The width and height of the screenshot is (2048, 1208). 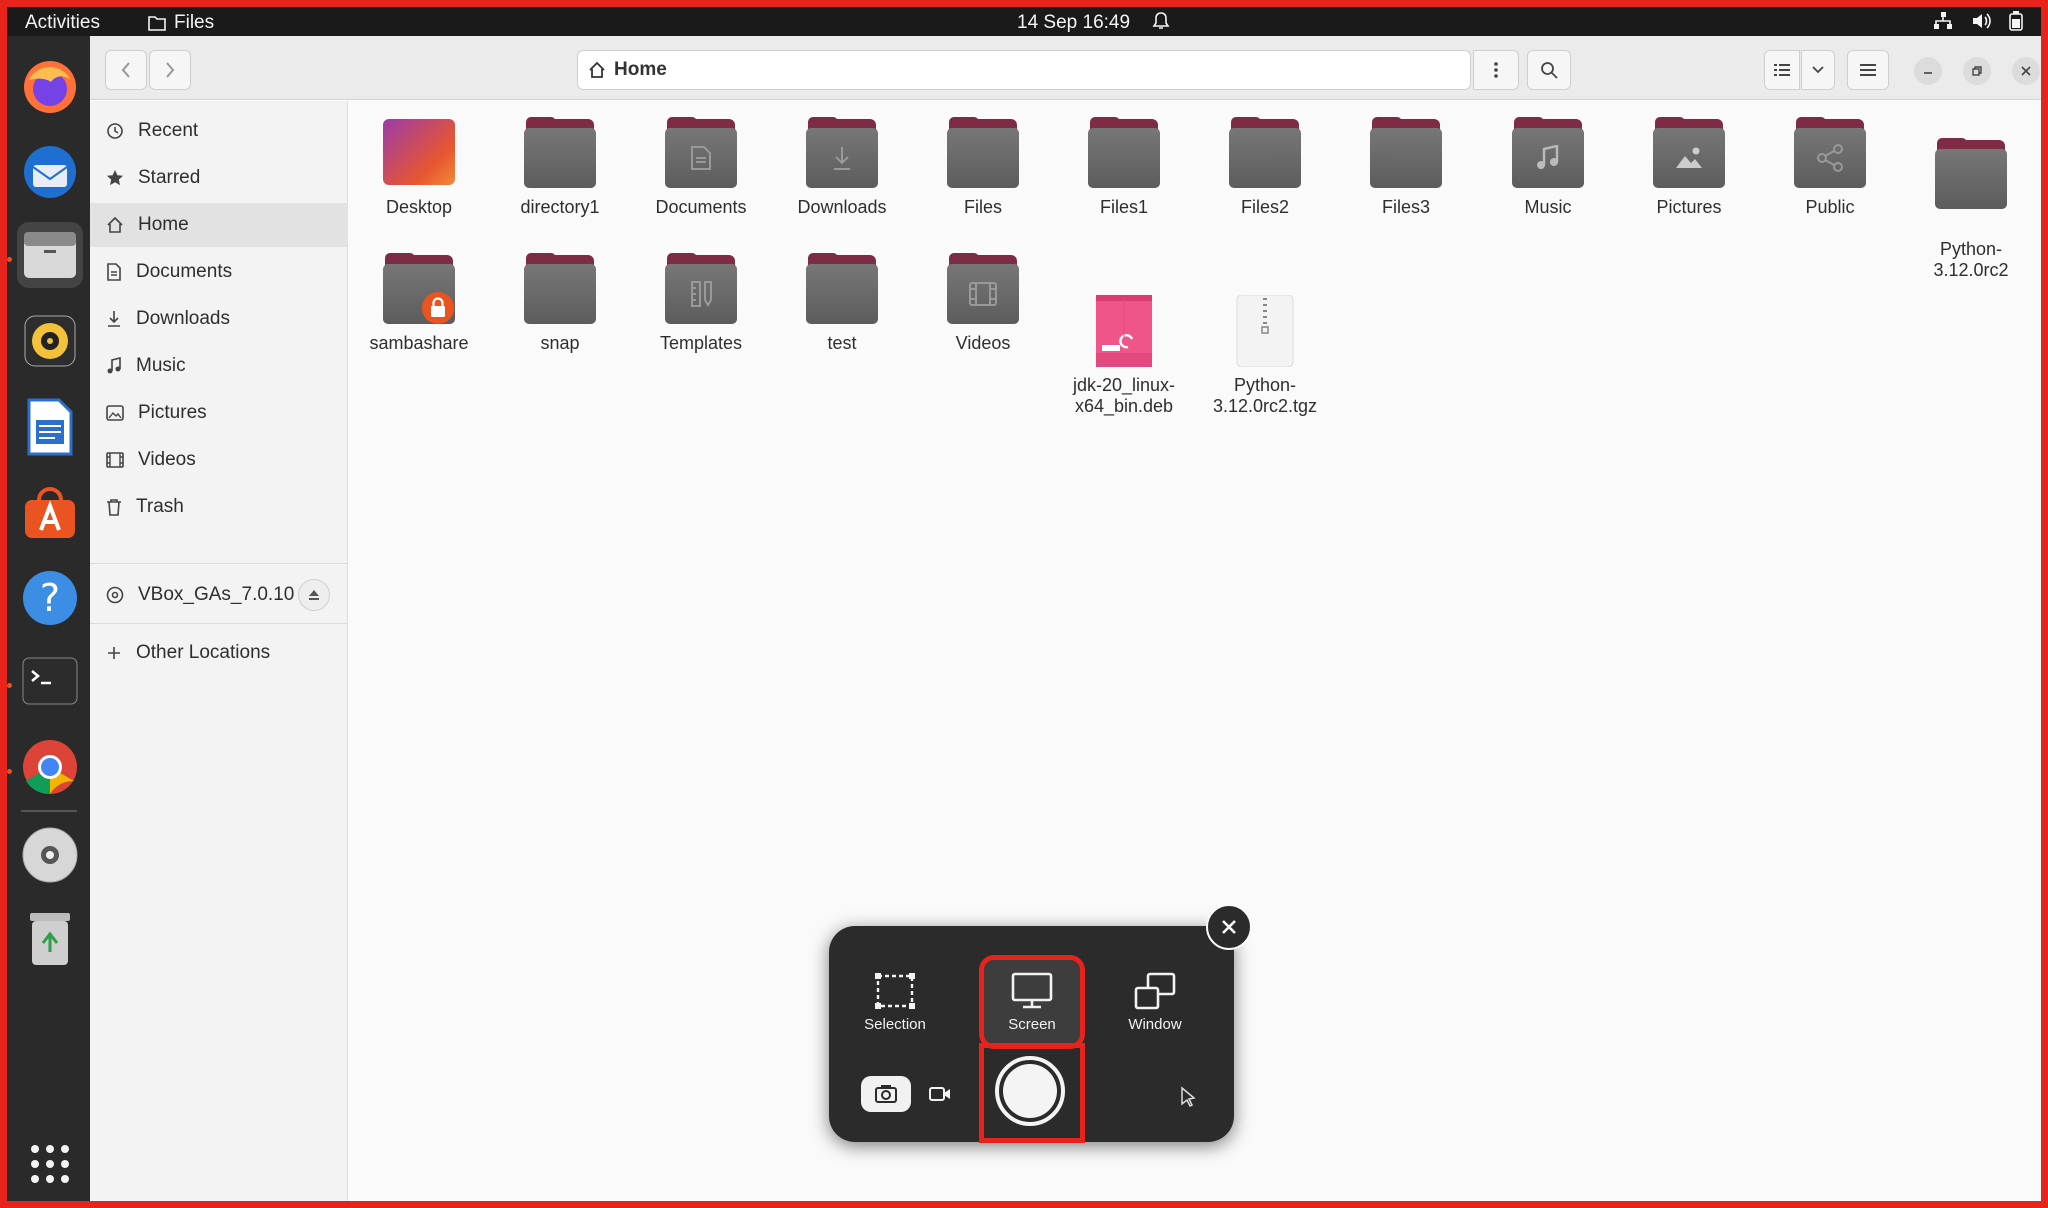 I want to click on camera-icon, so click(x=886, y=1094).